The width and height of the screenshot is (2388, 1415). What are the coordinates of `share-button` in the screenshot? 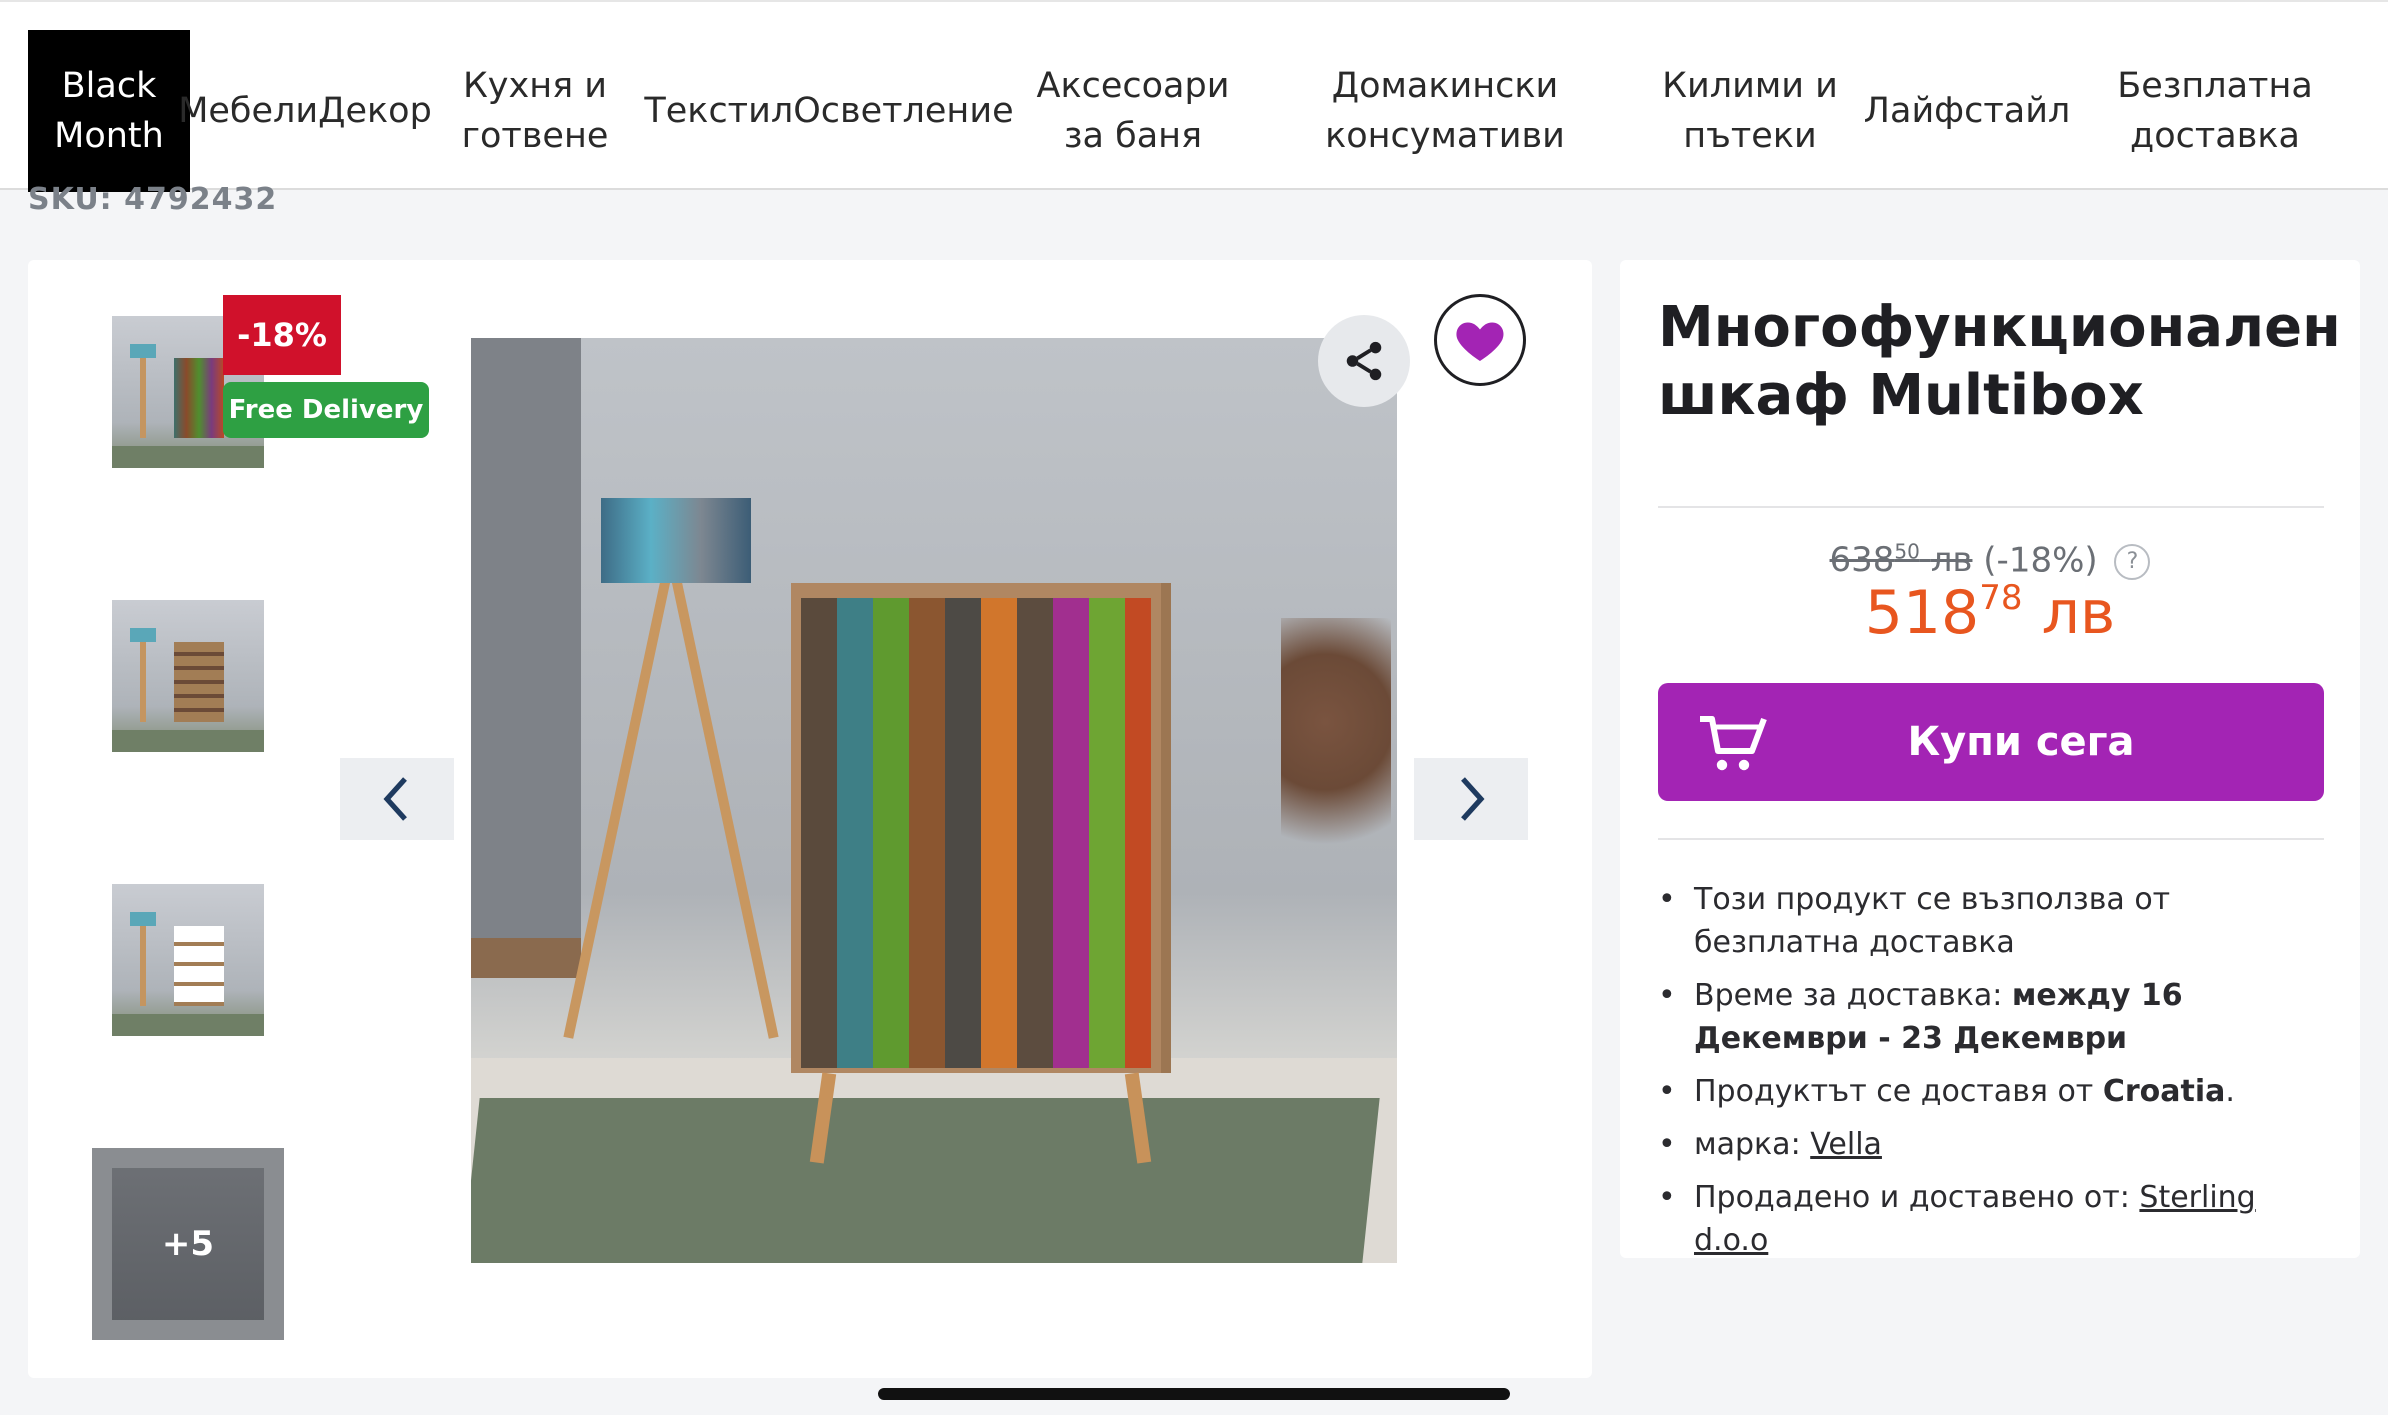 It's located at (1364, 361).